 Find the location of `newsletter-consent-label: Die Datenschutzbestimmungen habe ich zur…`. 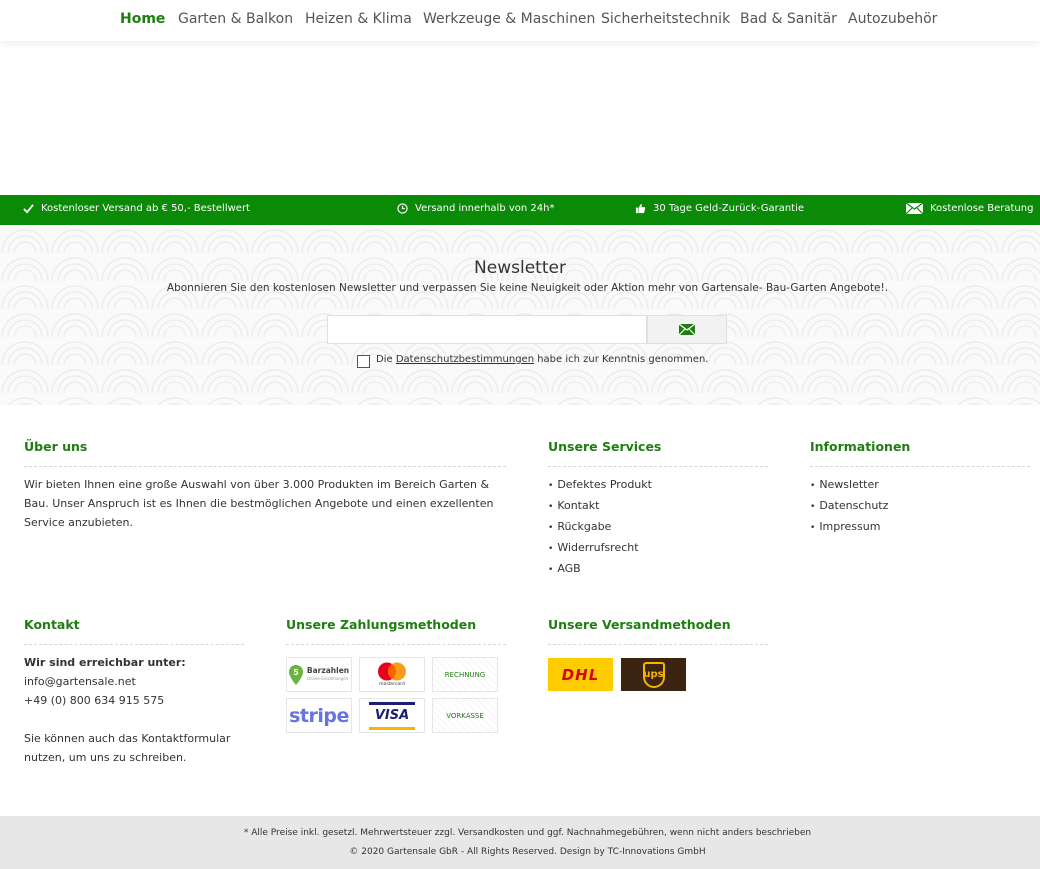

newsletter-consent-label: Die Datenschutzbestimmungen habe ich zur… is located at coordinates (542, 359).